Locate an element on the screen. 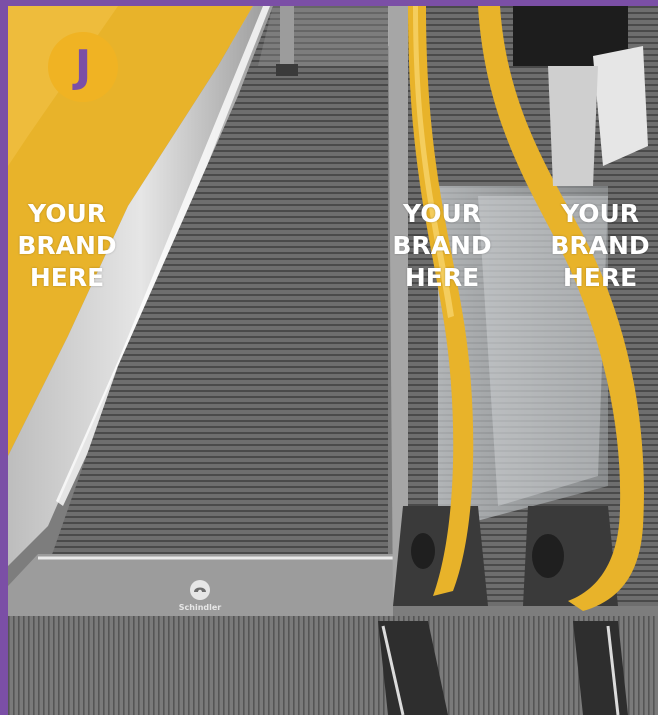 The height and width of the screenshot is (715, 658). brand-placeholder-right: YOUR BRAND HERE is located at coordinates (596, 246).